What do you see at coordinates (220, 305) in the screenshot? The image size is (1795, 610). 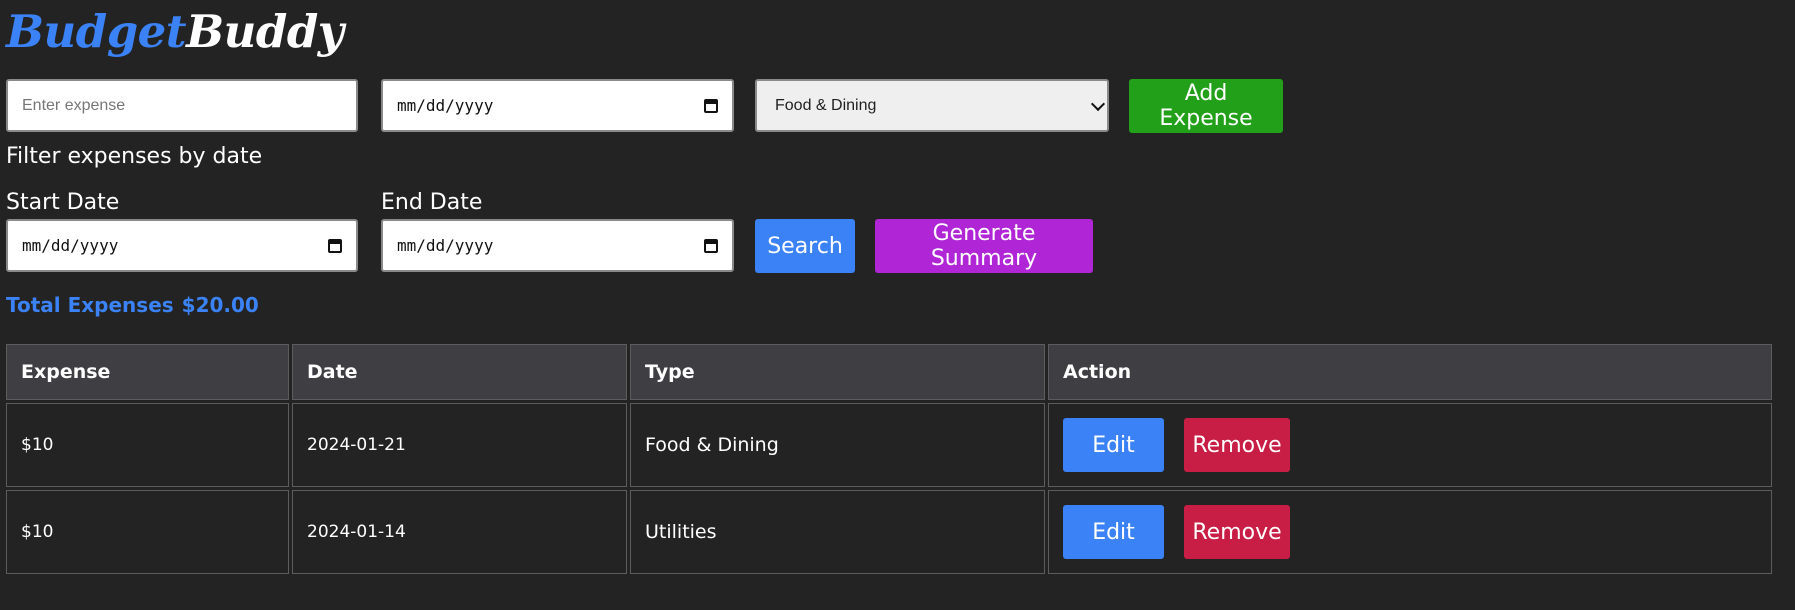 I see `total-value: $20.00` at bounding box center [220, 305].